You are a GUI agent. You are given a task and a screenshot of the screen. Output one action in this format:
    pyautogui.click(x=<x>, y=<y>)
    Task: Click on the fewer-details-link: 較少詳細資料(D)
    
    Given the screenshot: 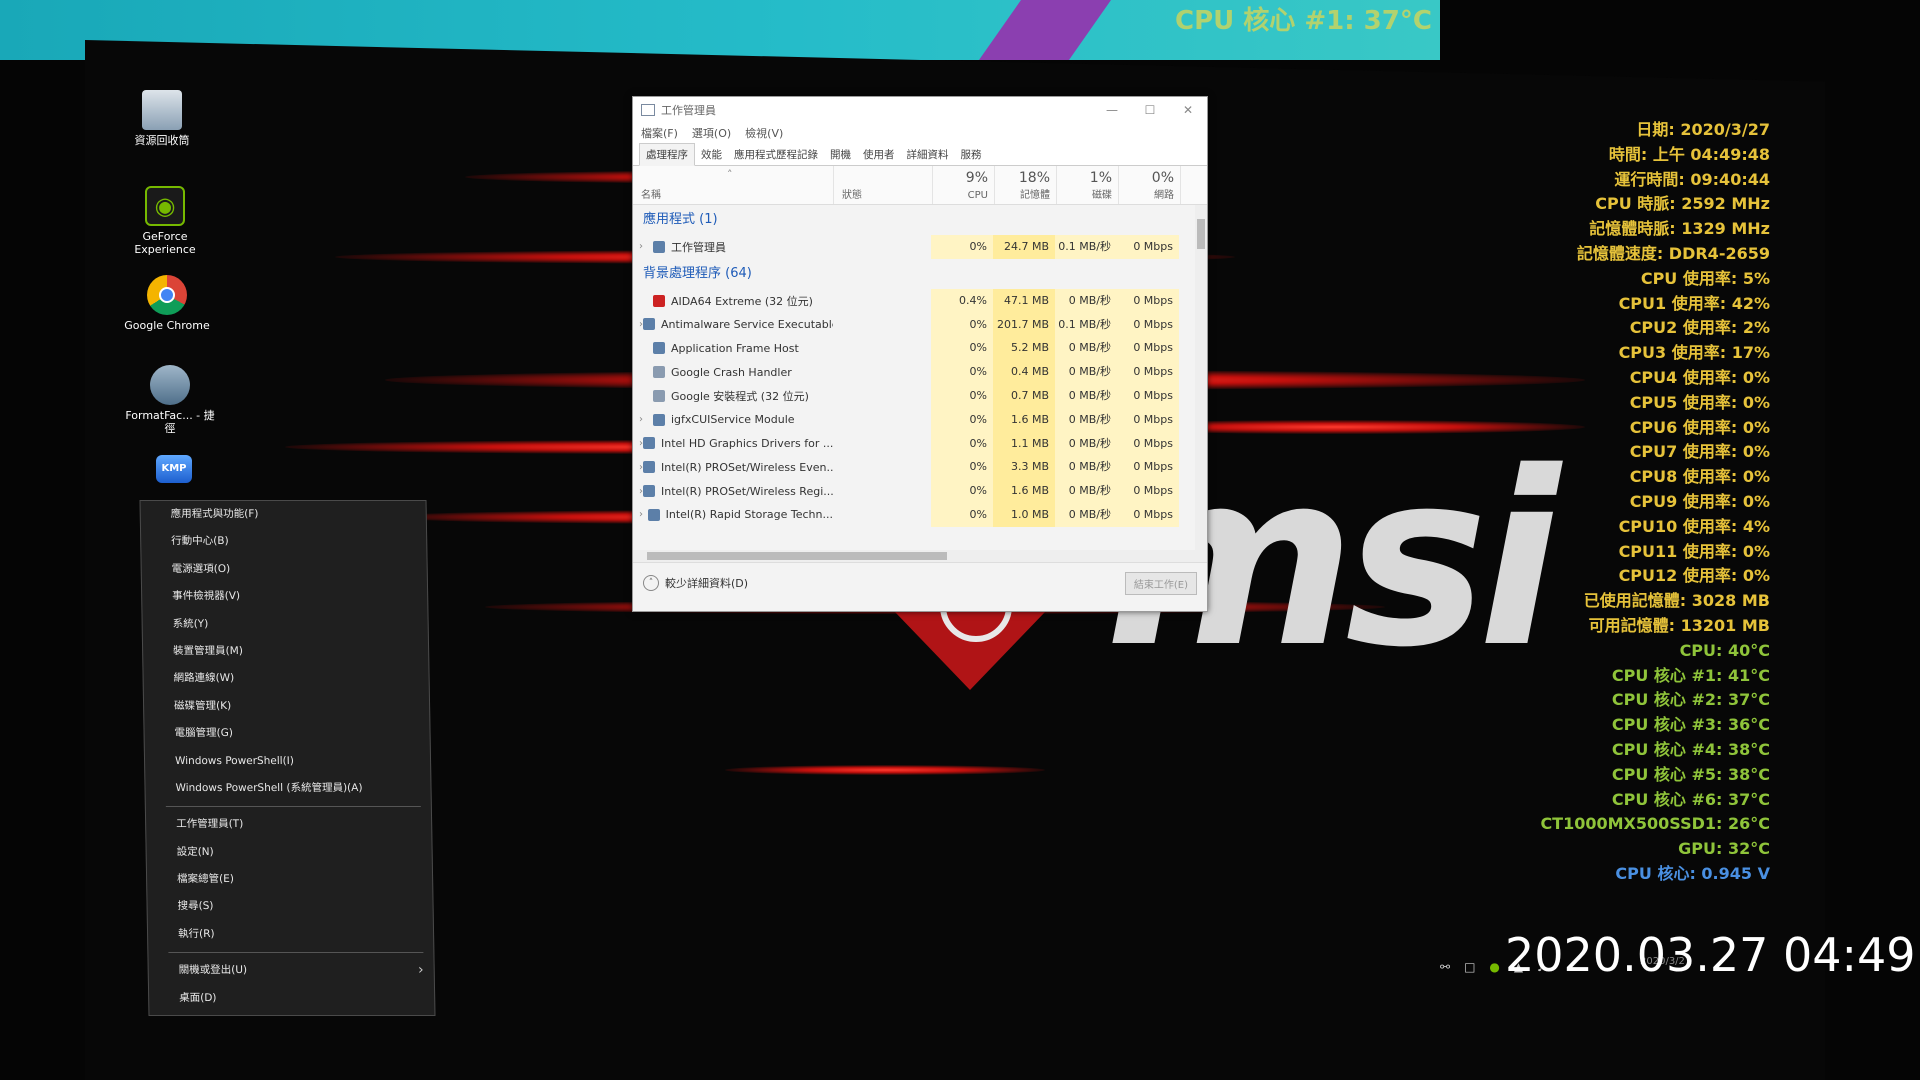 What is the action you would take?
    pyautogui.click(x=706, y=583)
    